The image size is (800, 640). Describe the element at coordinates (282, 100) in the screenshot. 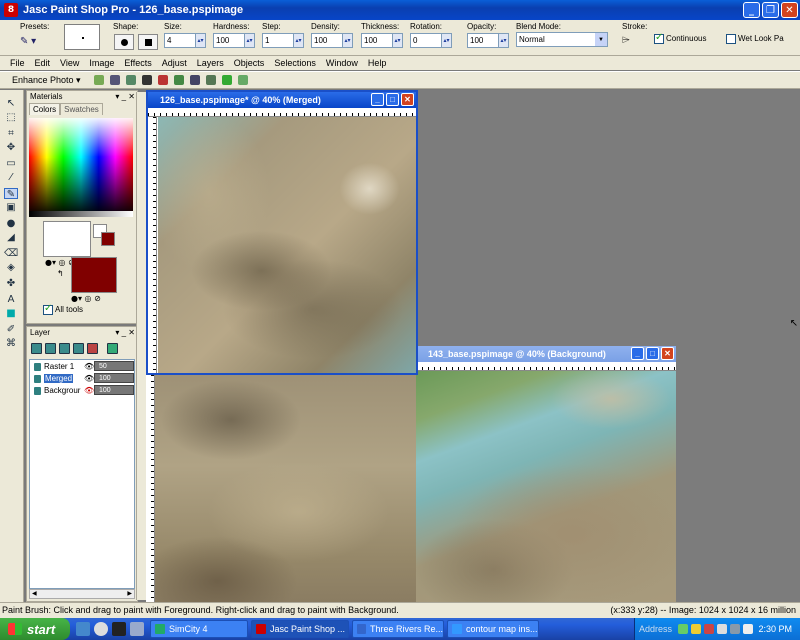

I see `image-window-title-bar: 126_base.pspimage* @ 40% (Merged) _ □ ✕` at that location.